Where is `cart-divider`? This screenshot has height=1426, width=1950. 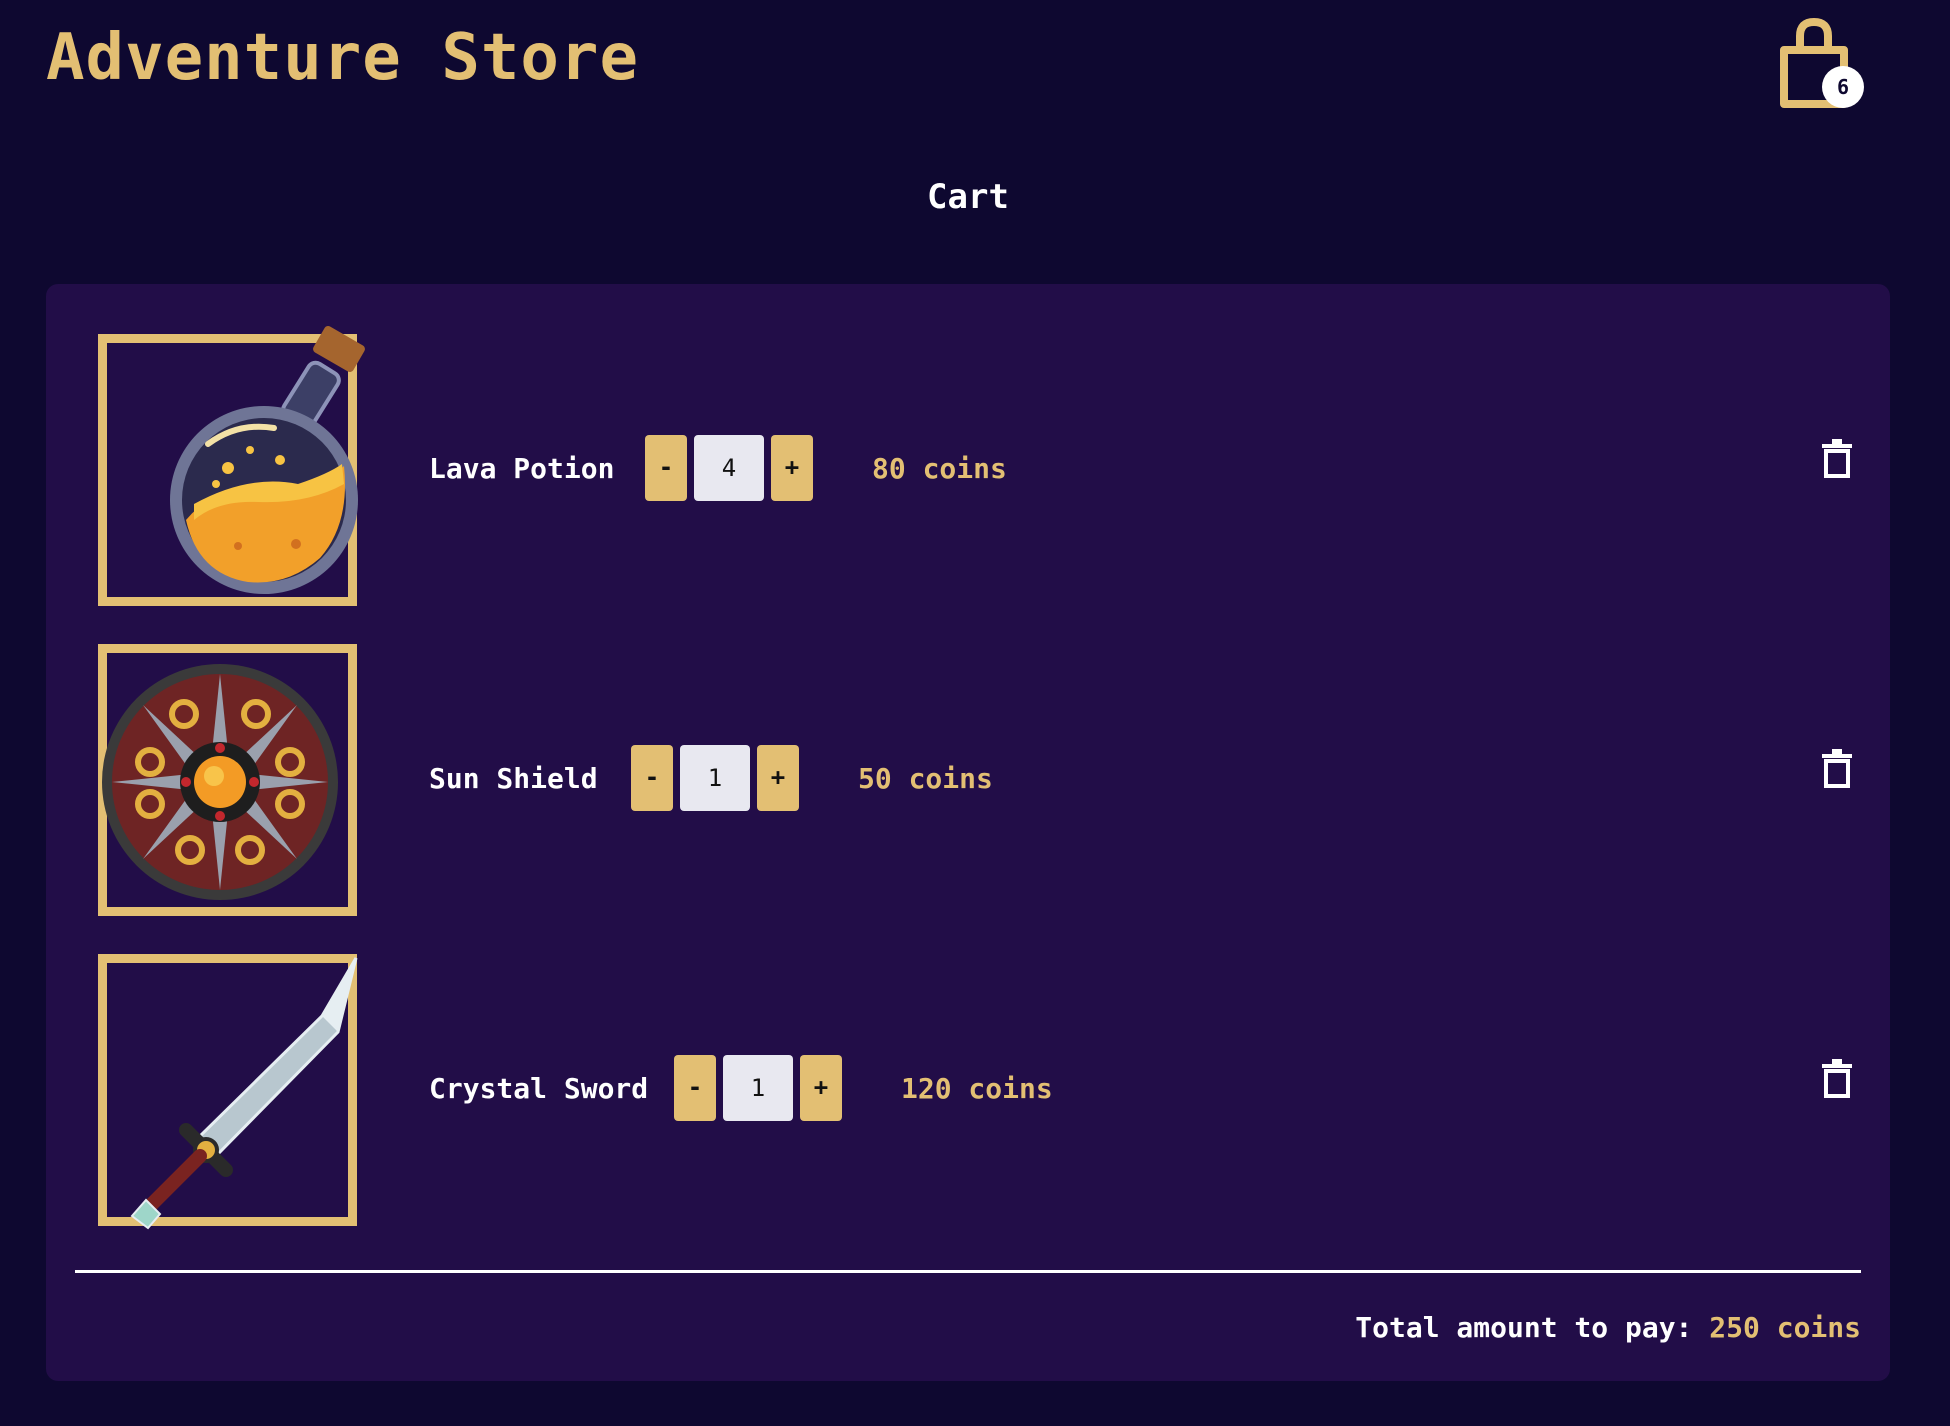 cart-divider is located at coordinates (968, 1271).